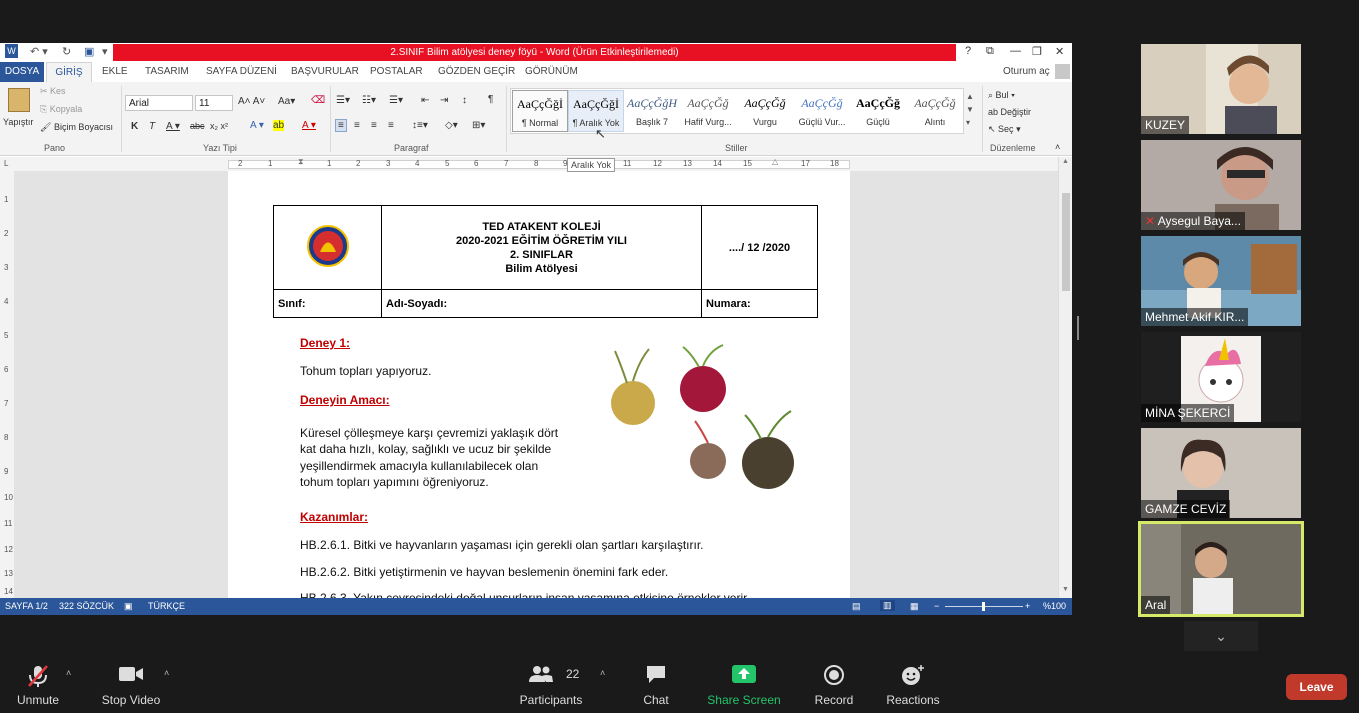 This screenshot has height=713, width=1359. I want to click on style-alinti: AaÇçĞğ Alıntı, so click(935, 111).